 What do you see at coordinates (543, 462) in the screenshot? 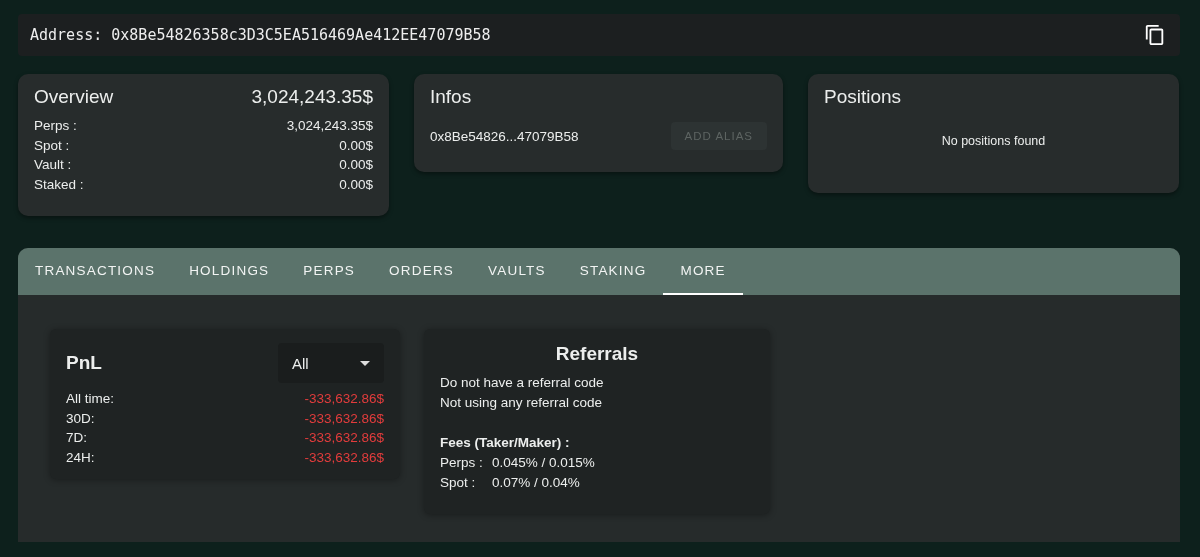
I see `fee-value: 0.045% / 0.015%` at bounding box center [543, 462].